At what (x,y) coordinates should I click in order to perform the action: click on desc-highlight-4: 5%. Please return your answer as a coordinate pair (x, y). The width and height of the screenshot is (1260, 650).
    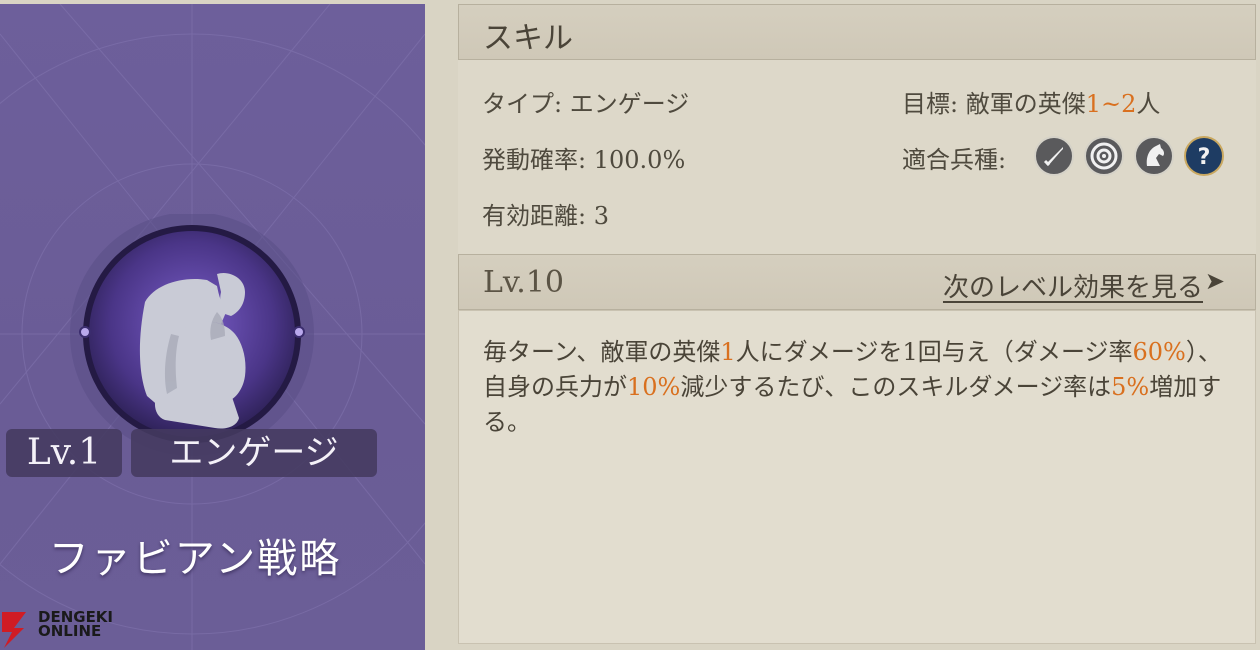
    Looking at the image, I should click on (1130, 387).